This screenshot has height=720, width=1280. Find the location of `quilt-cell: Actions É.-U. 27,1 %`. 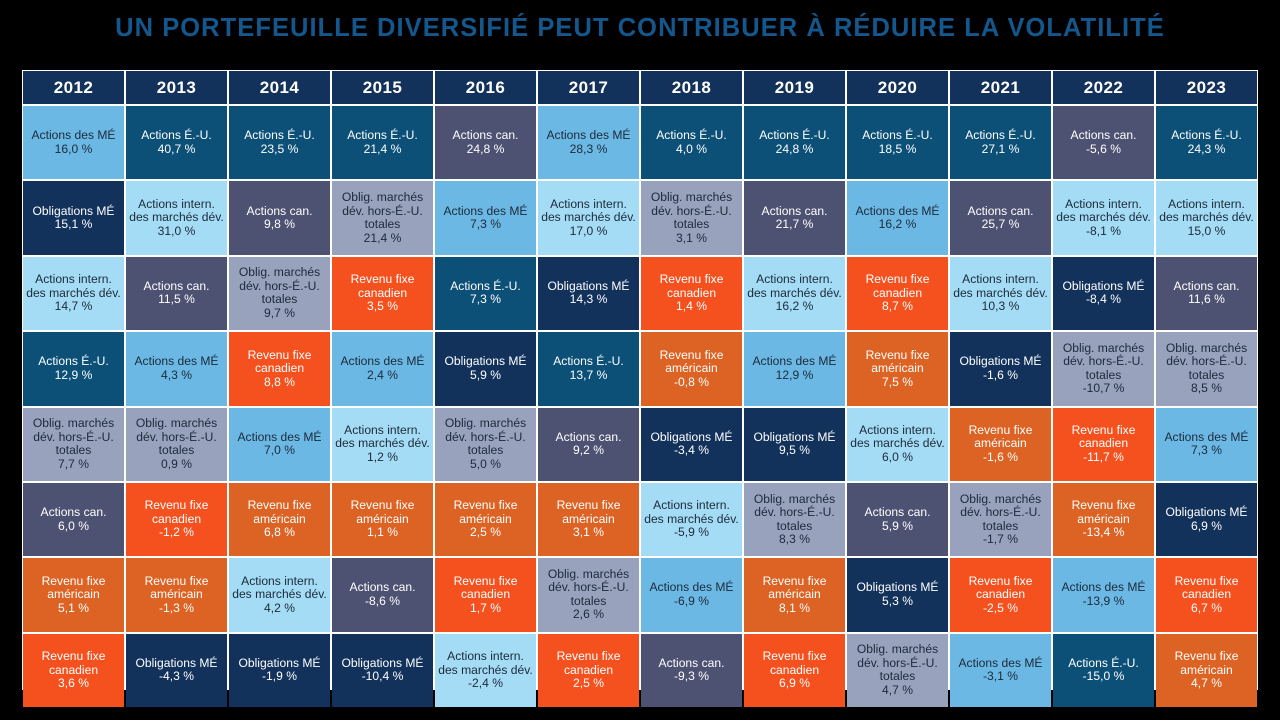

quilt-cell: Actions É.-U. 27,1 % is located at coordinates (1000, 143).